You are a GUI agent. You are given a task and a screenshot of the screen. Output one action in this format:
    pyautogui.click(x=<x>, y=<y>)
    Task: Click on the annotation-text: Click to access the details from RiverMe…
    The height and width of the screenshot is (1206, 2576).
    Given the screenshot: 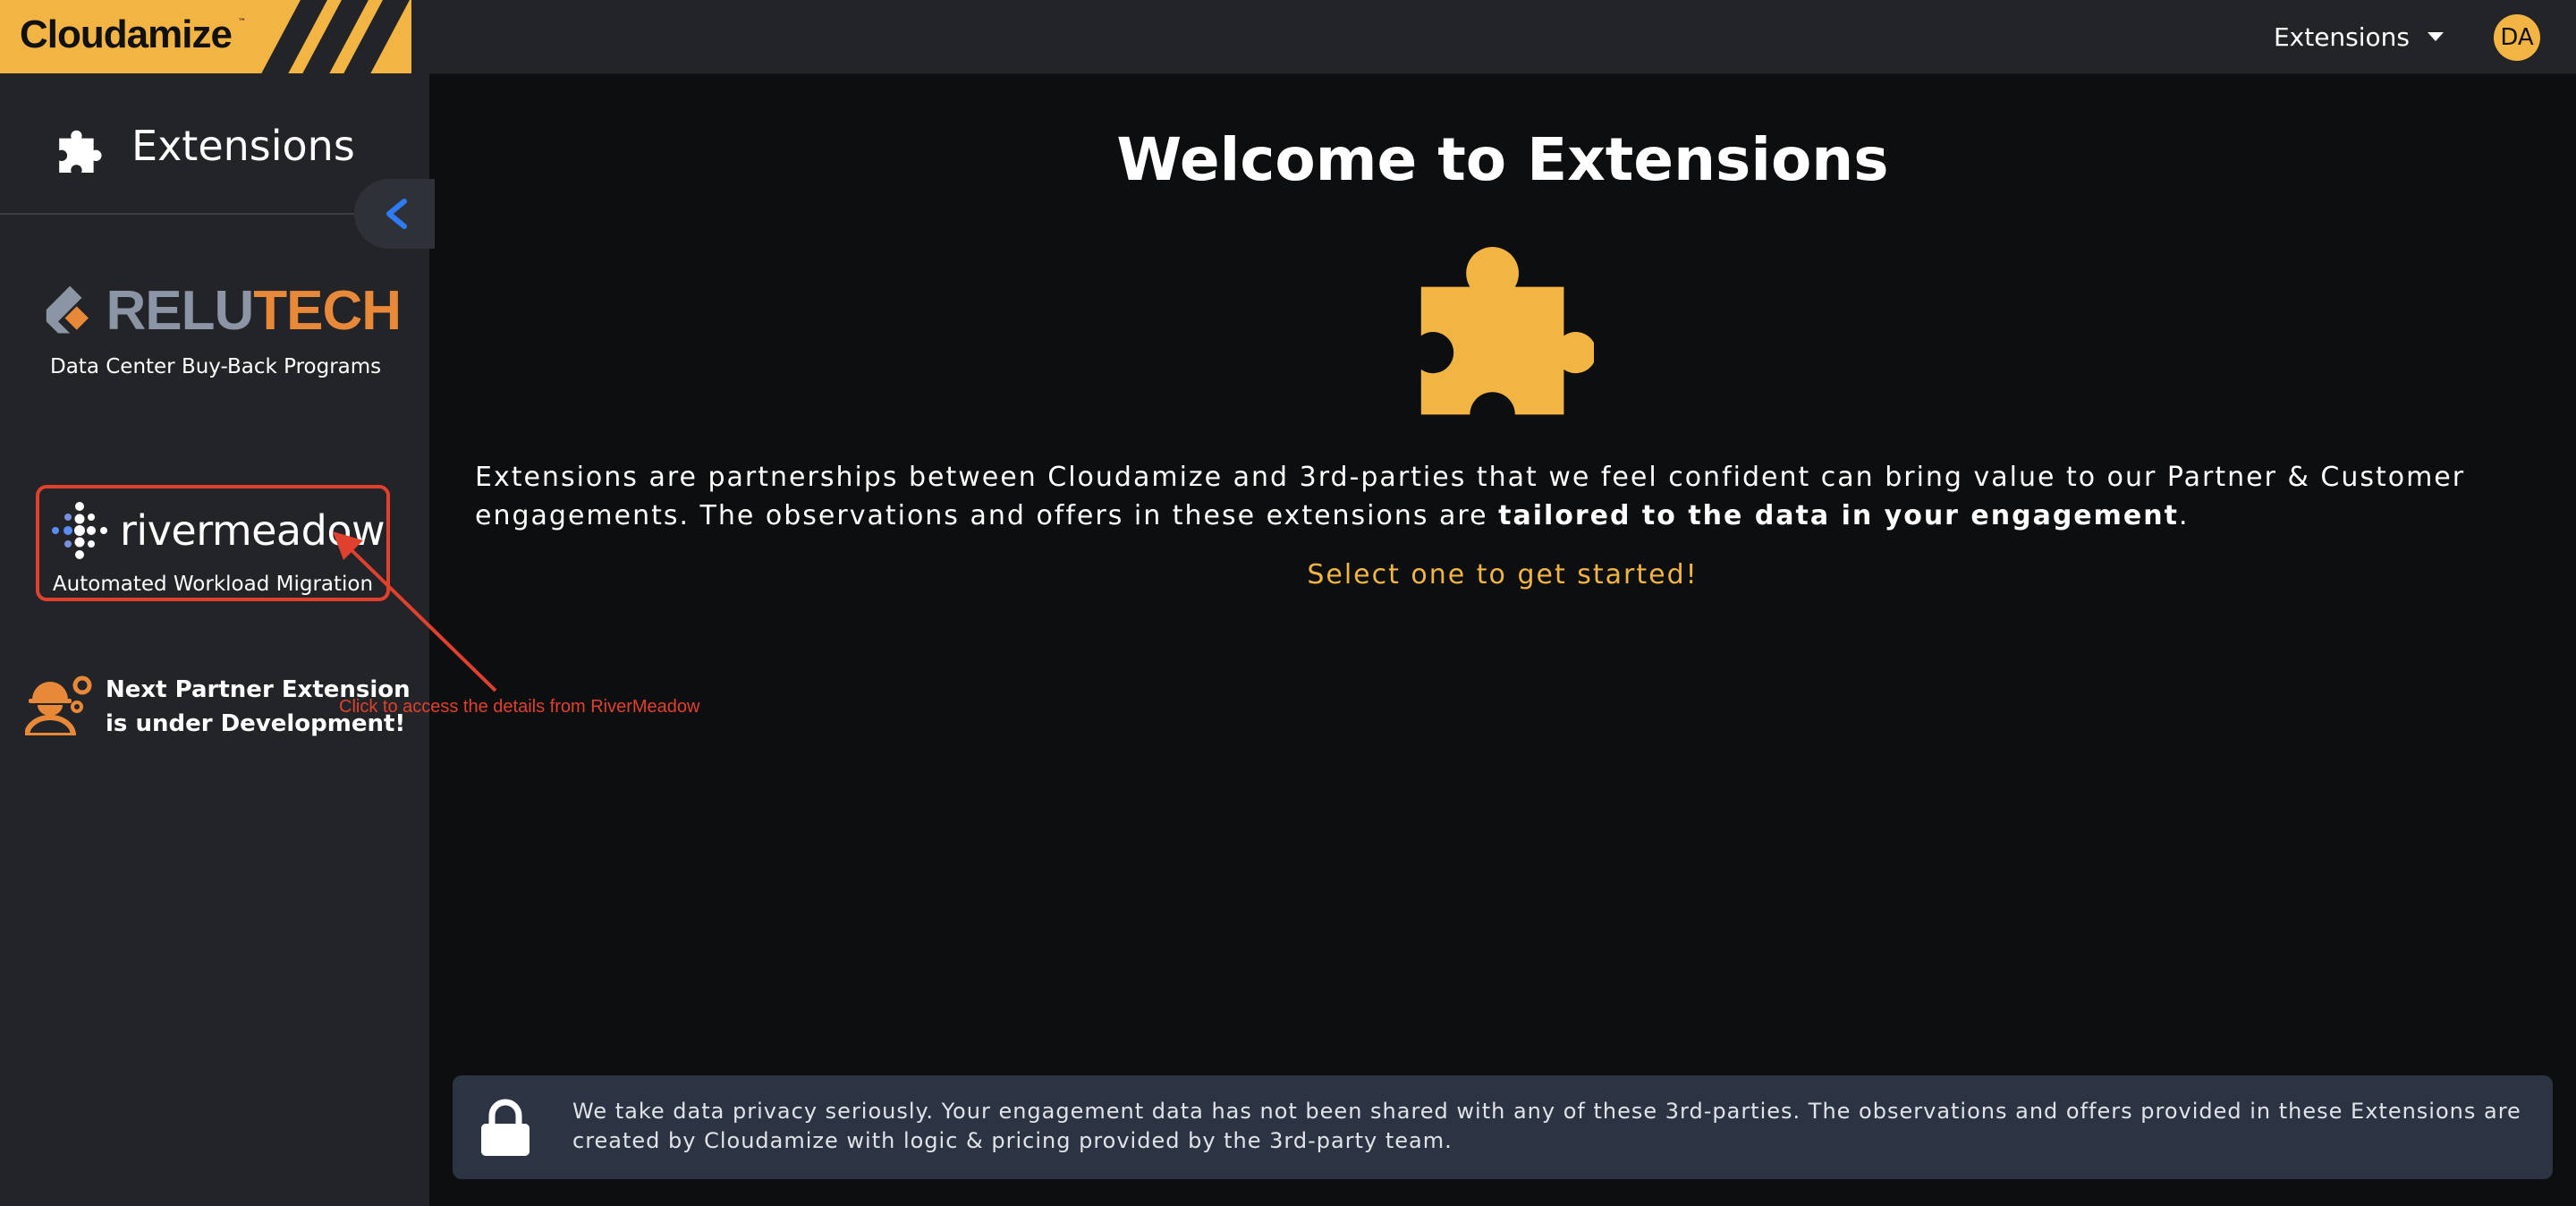 What is the action you would take?
    pyautogui.click(x=519, y=707)
    